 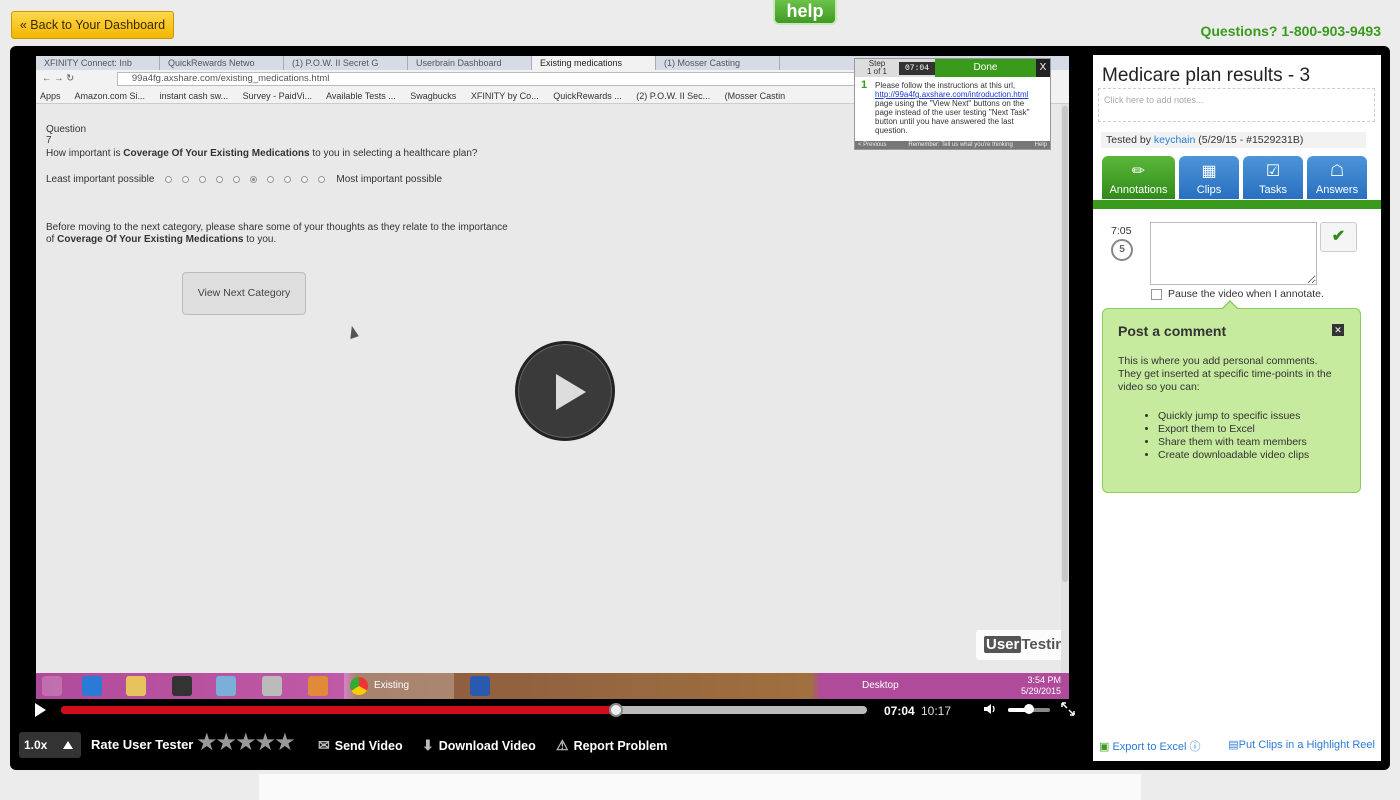 I want to click on tab-answers: ☖ Answers, so click(x=1337, y=177).